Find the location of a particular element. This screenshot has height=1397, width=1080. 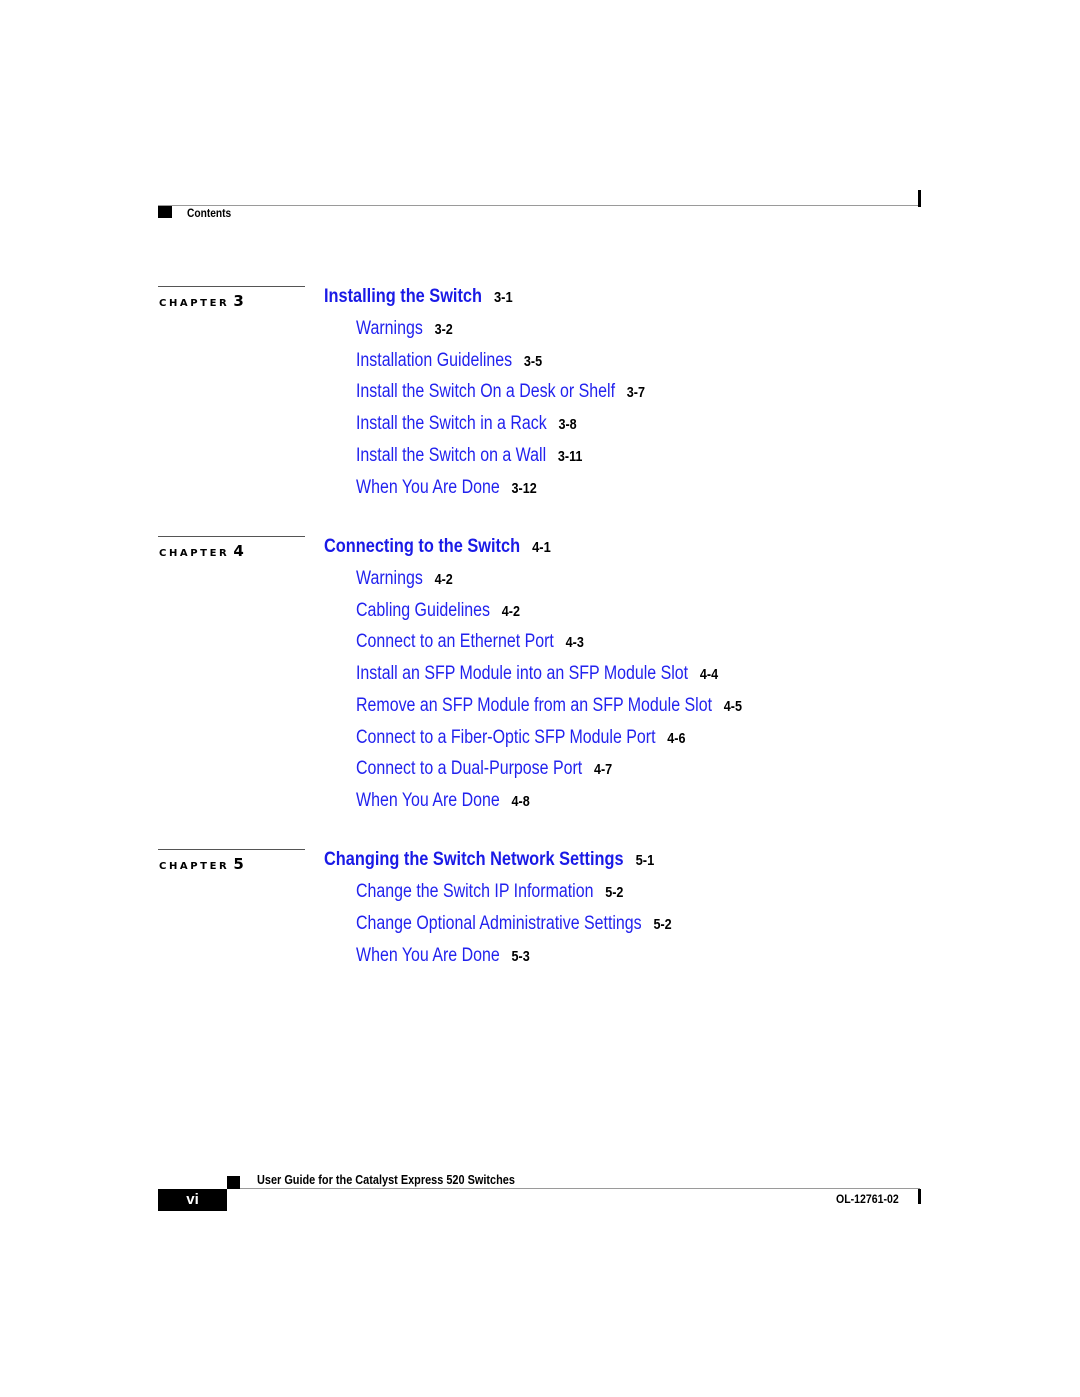

page-number: 3-7 is located at coordinates (636, 392).